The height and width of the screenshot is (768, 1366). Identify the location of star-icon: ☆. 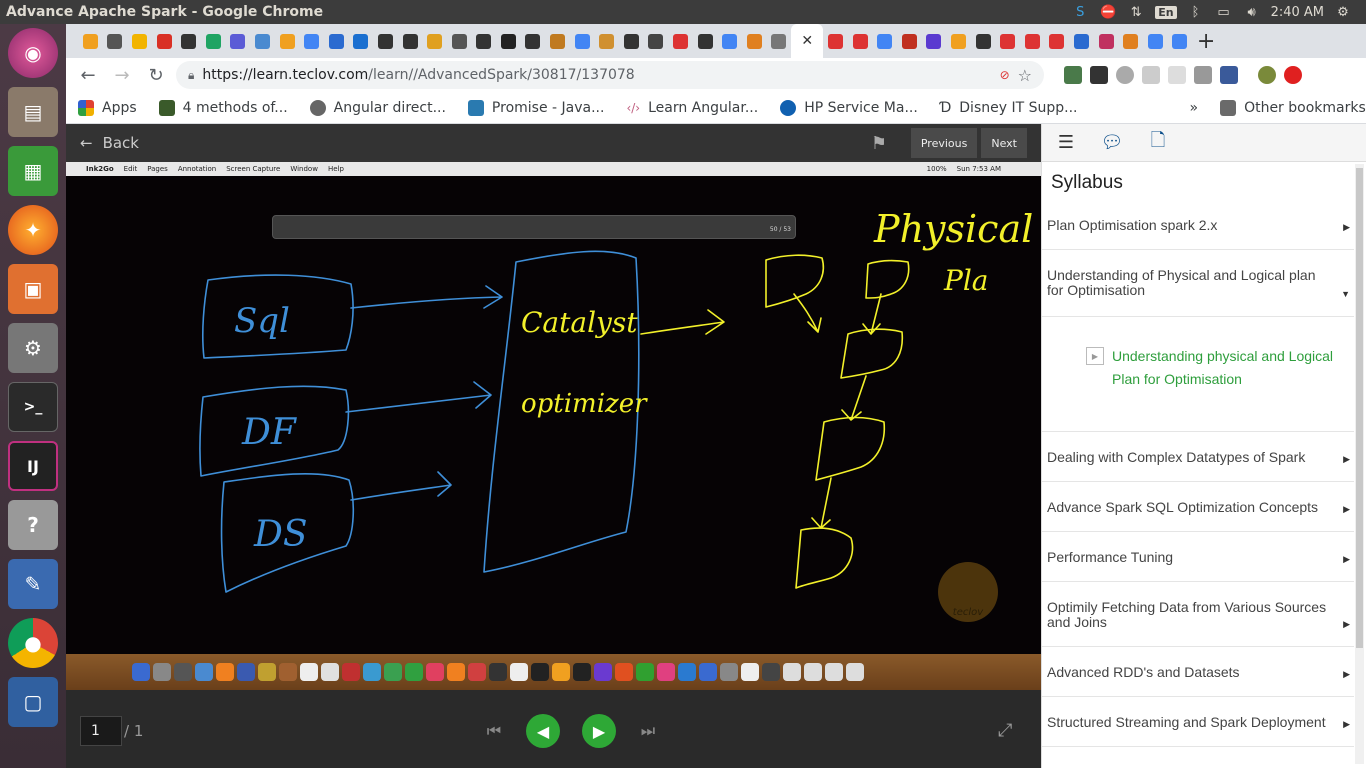
(1025, 75).